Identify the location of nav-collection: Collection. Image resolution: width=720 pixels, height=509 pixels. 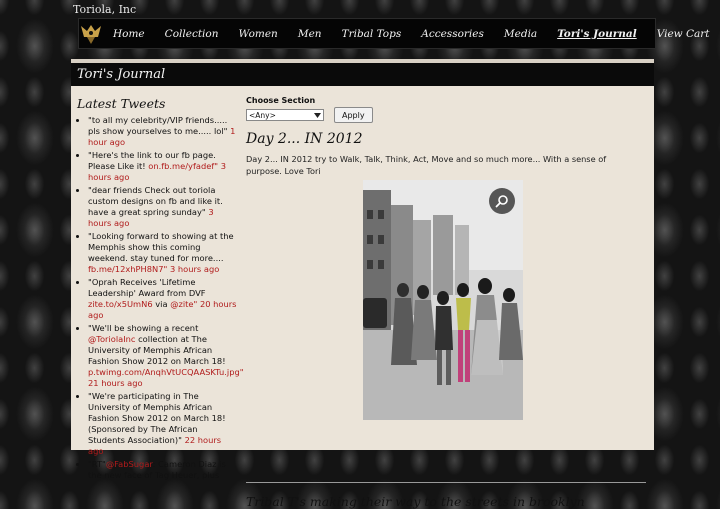
(192, 34).